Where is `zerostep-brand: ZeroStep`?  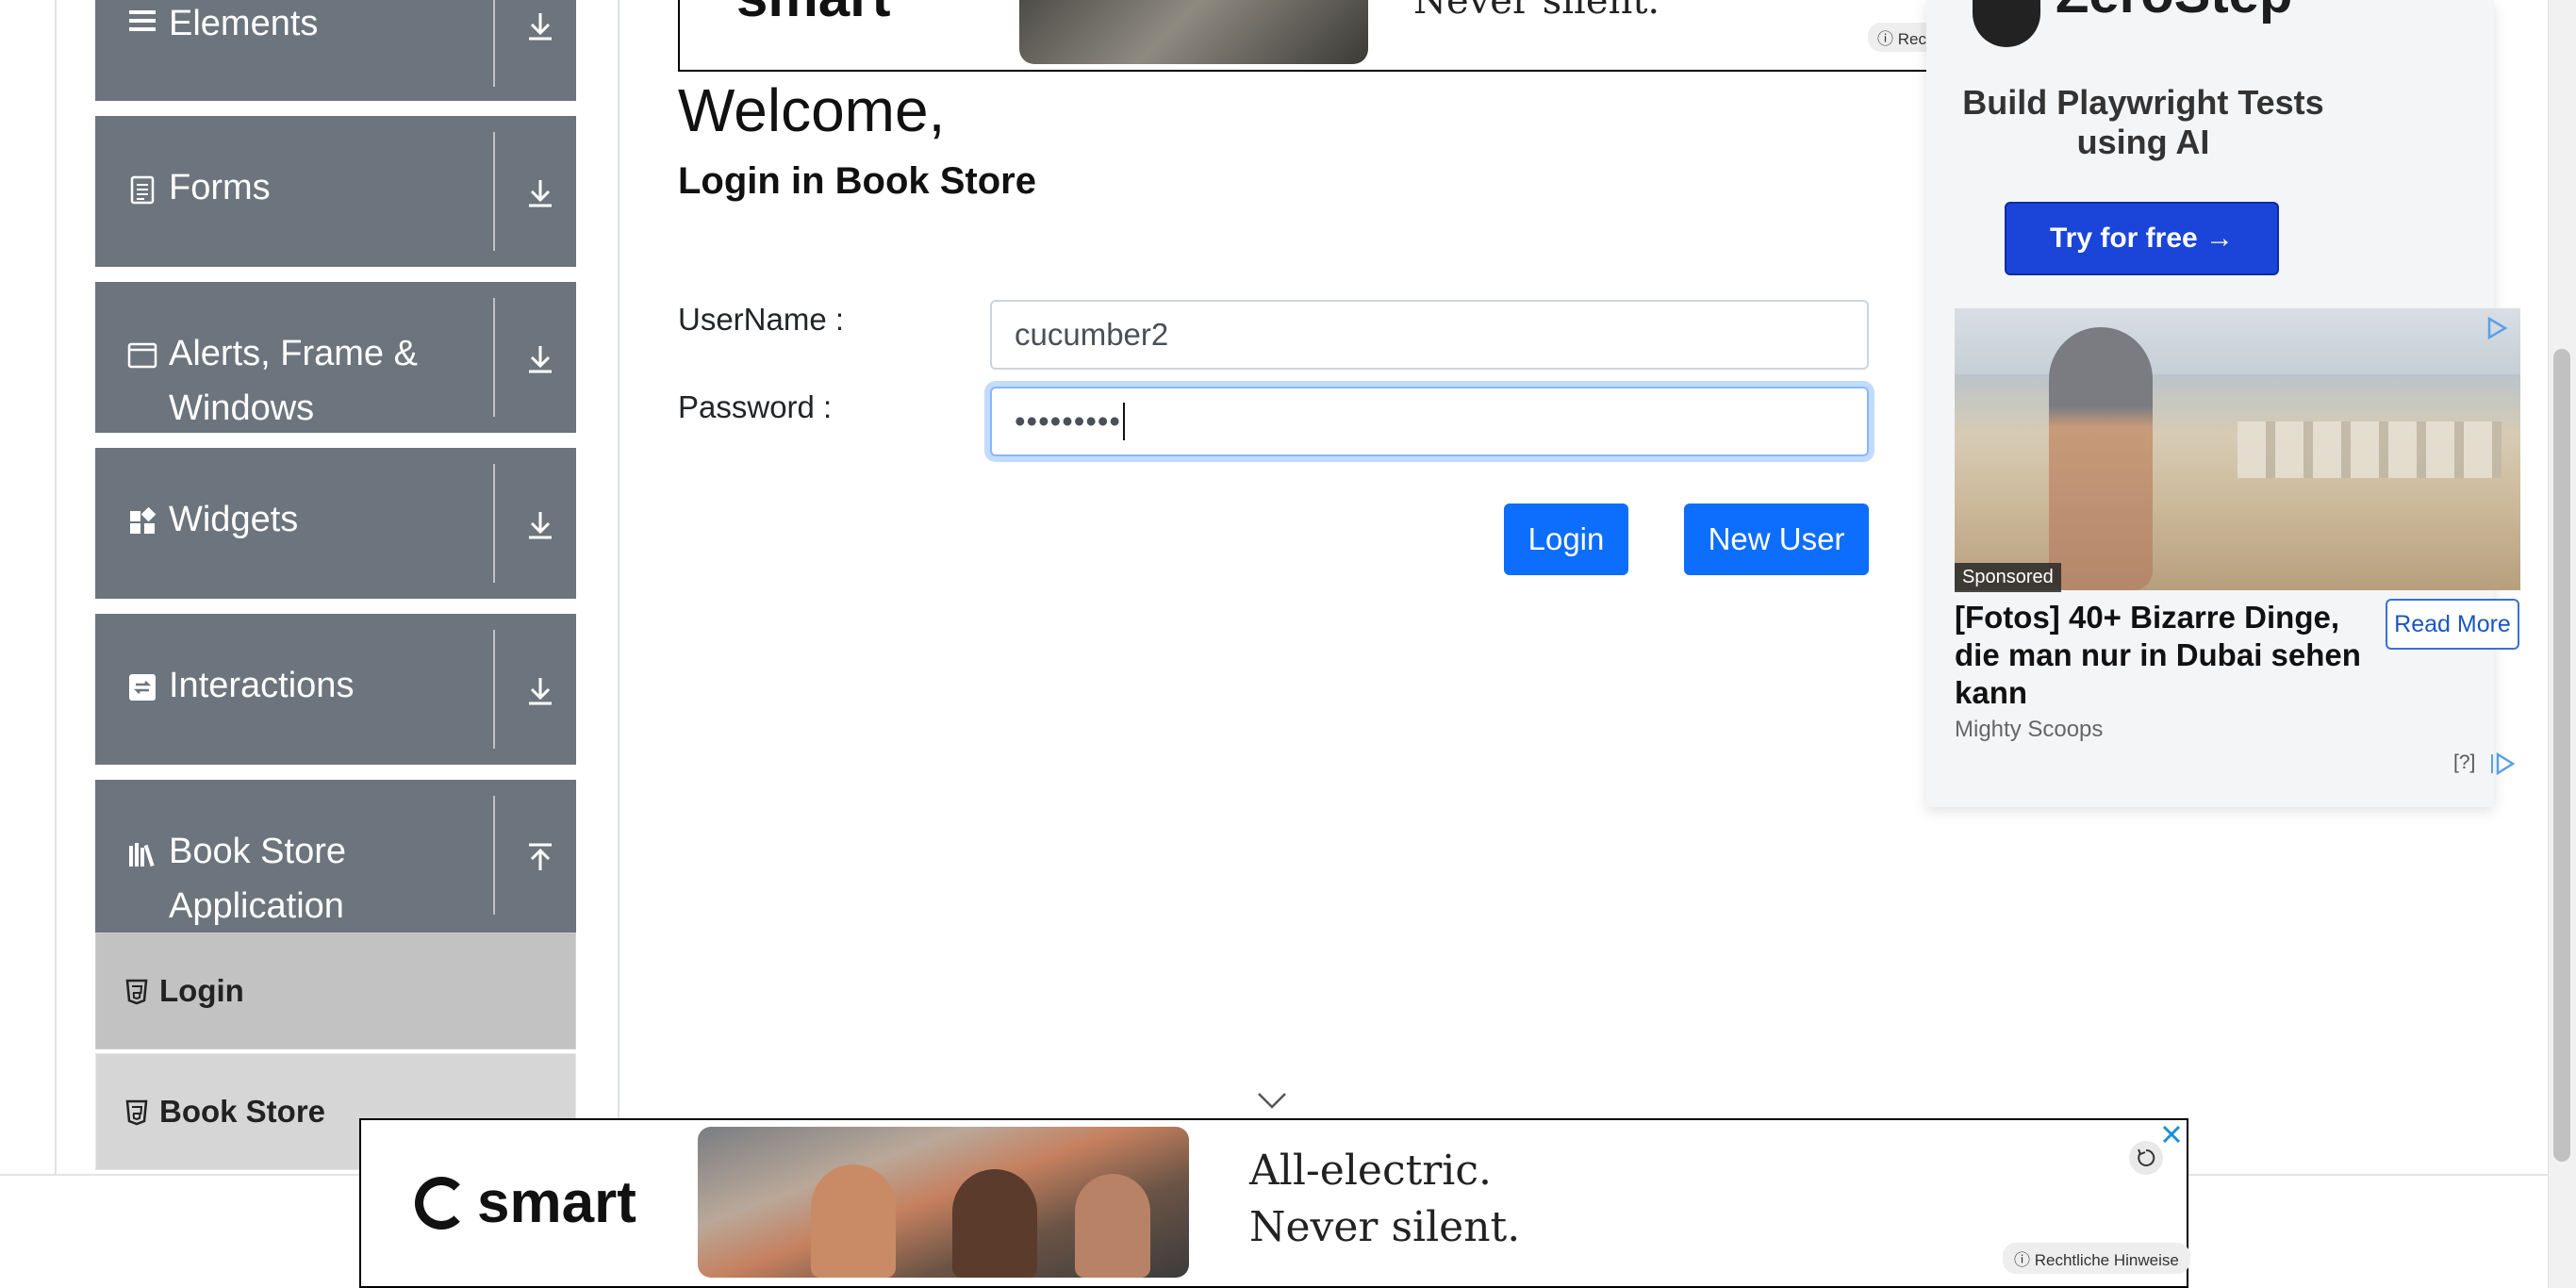
zerostep-brand: ZeroStep is located at coordinates (2174, 12).